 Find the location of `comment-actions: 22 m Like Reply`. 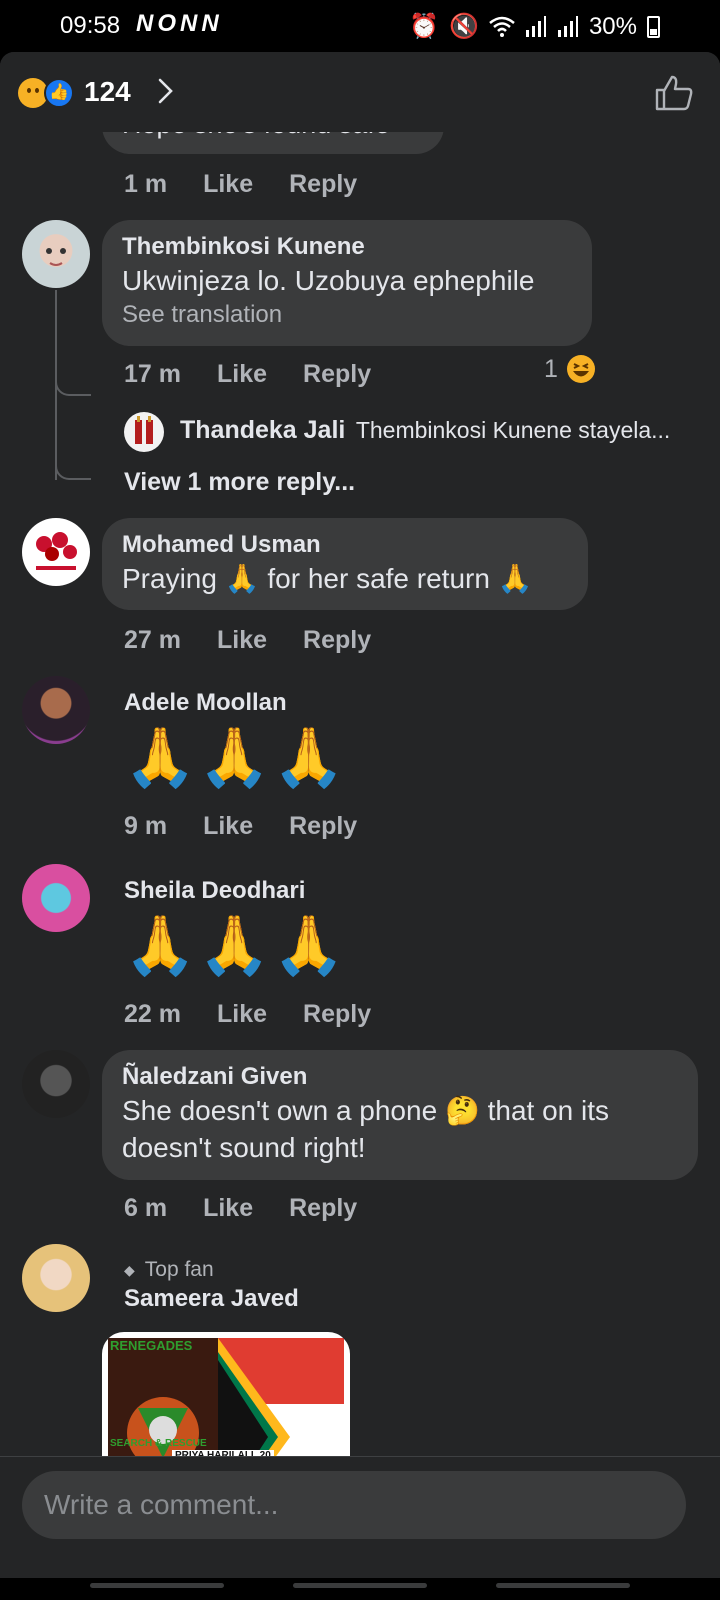

comment-actions: 22 m Like Reply is located at coordinates (247, 1014).